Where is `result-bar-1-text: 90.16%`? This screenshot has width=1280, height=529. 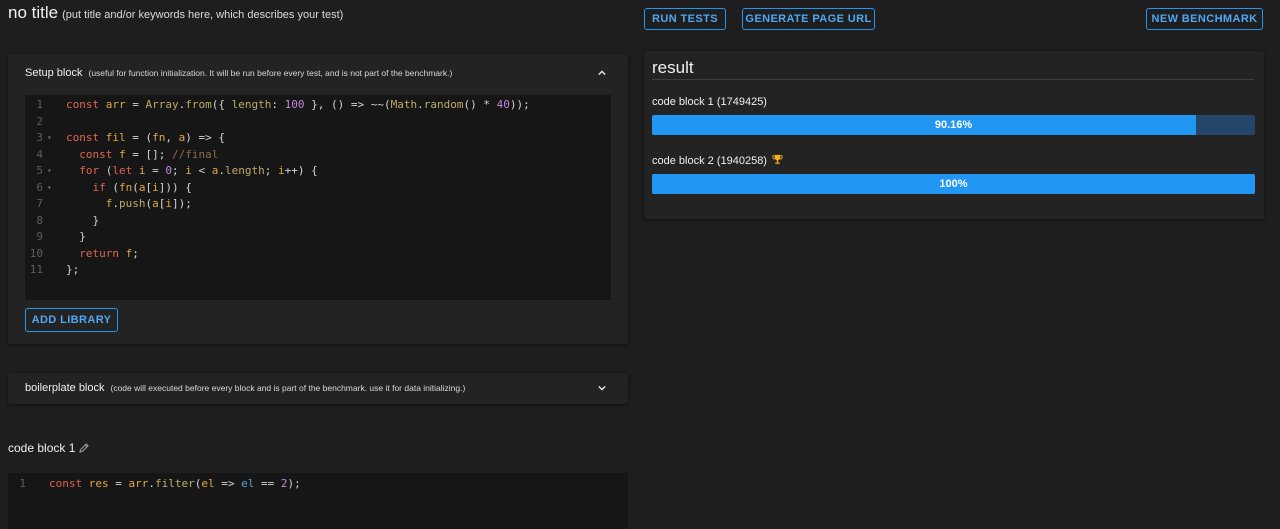
result-bar-1-text: 90.16% is located at coordinates (953, 125).